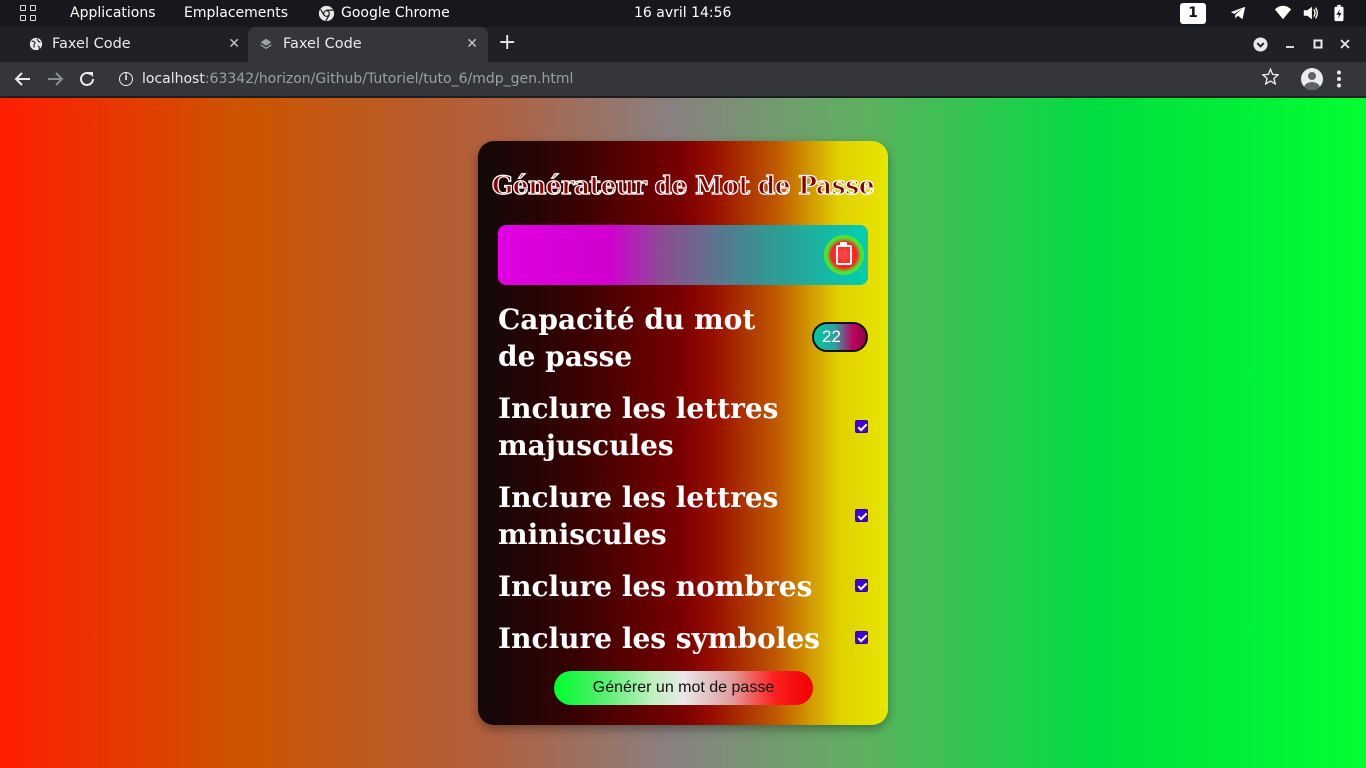 The height and width of the screenshot is (768, 1366). What do you see at coordinates (36, 44) in the screenshot?
I see `globe-icon` at bounding box center [36, 44].